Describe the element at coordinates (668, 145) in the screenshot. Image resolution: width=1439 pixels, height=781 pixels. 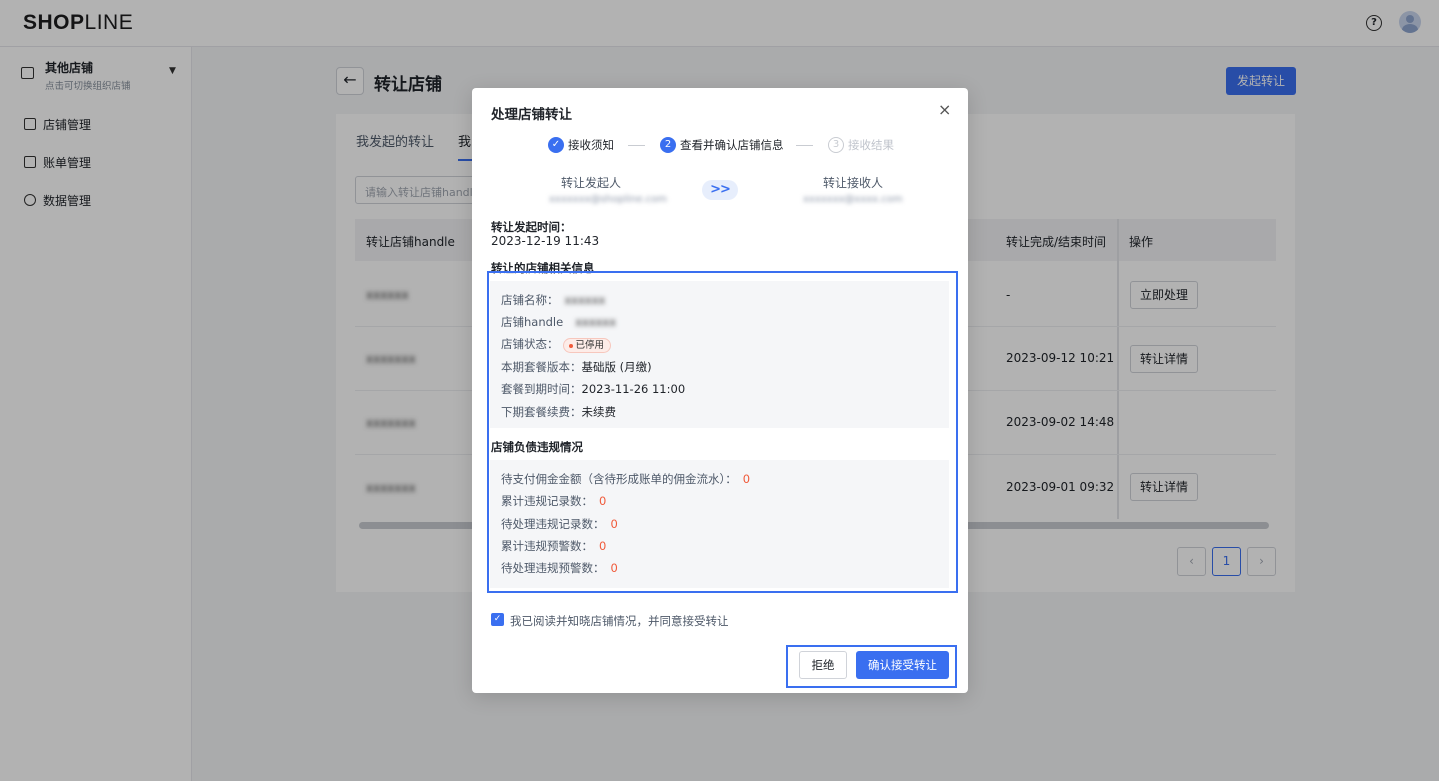
I see `step-number: 2` at that location.